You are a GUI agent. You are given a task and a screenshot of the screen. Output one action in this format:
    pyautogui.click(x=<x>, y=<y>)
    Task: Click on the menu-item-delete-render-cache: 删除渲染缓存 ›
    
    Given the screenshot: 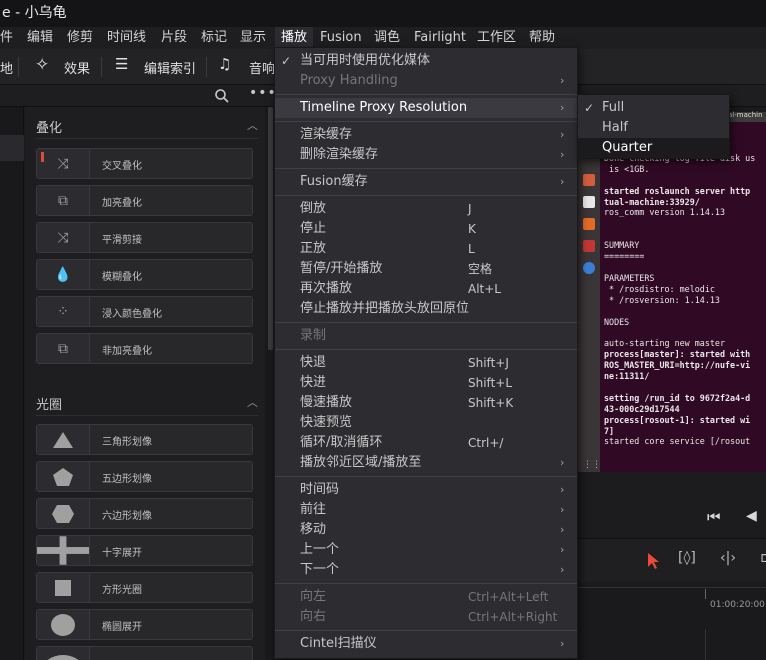 What is the action you would take?
    pyautogui.click(x=426, y=155)
    